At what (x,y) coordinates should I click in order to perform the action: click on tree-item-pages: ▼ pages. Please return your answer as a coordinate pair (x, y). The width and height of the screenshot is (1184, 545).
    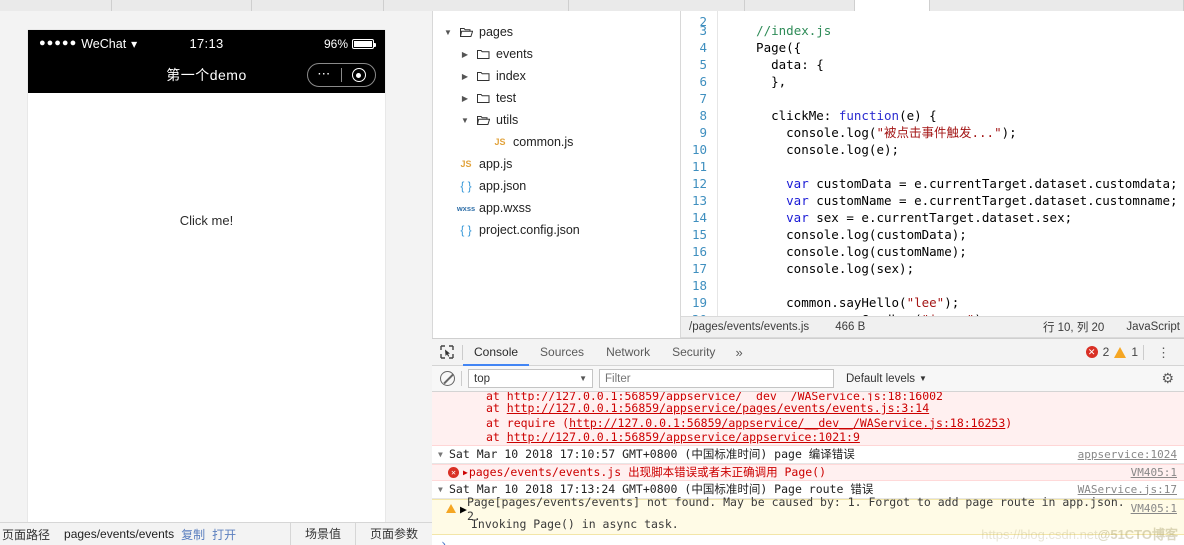
    Looking at the image, I should click on (556, 32).